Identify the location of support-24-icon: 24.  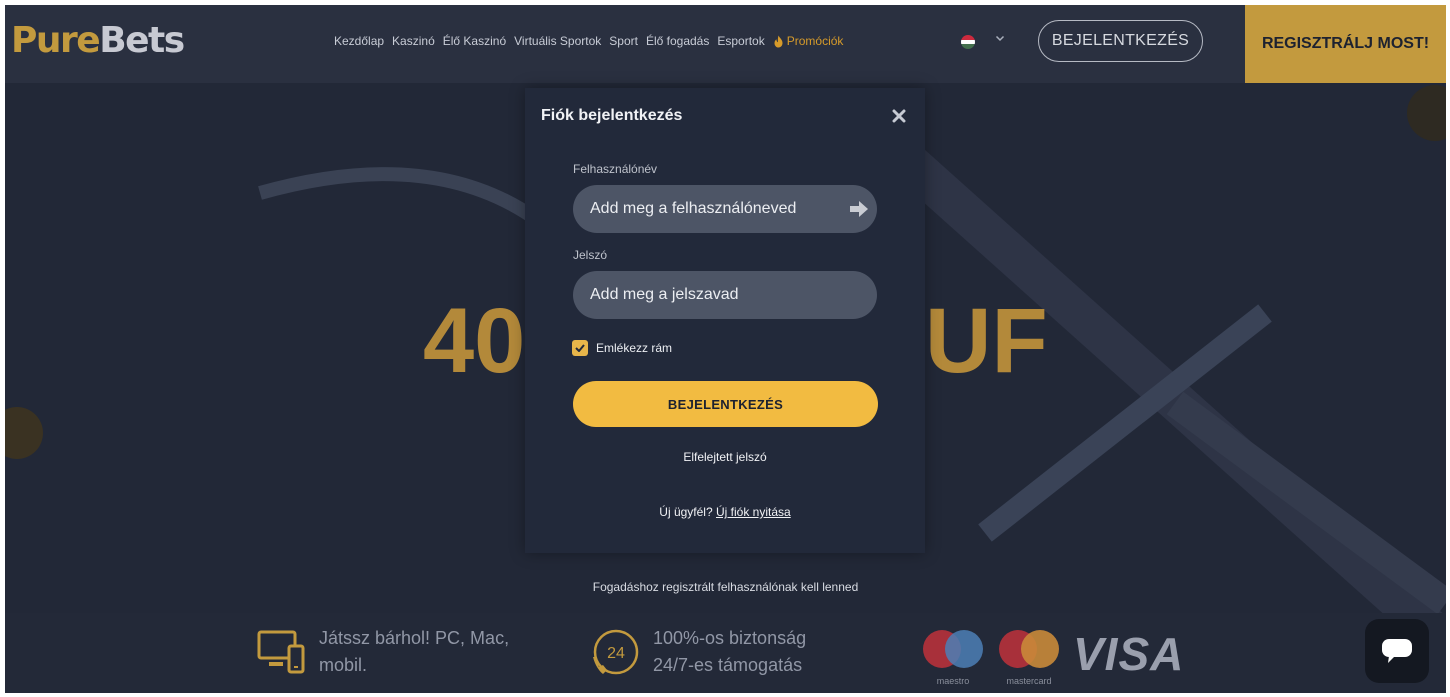
(616, 652).